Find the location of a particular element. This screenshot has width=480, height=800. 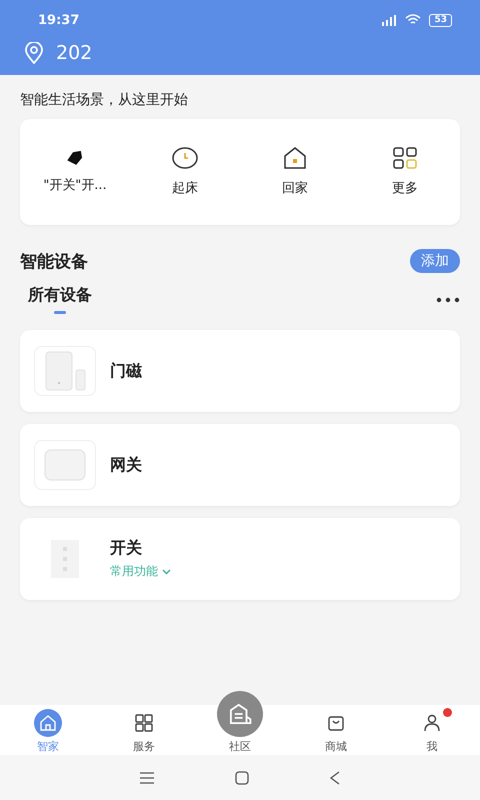

scene-item: 起床 is located at coordinates (185, 172).